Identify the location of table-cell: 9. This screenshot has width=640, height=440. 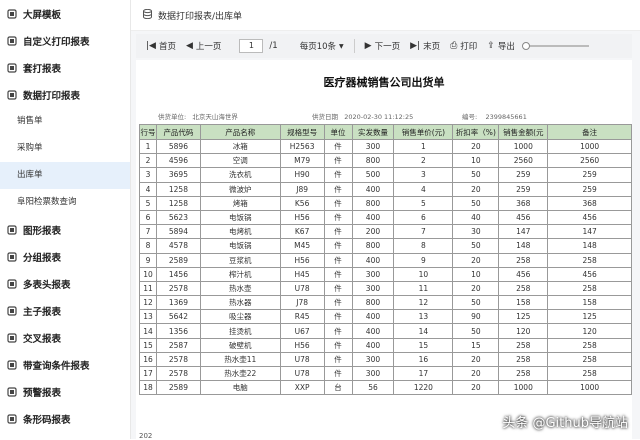
(423, 260).